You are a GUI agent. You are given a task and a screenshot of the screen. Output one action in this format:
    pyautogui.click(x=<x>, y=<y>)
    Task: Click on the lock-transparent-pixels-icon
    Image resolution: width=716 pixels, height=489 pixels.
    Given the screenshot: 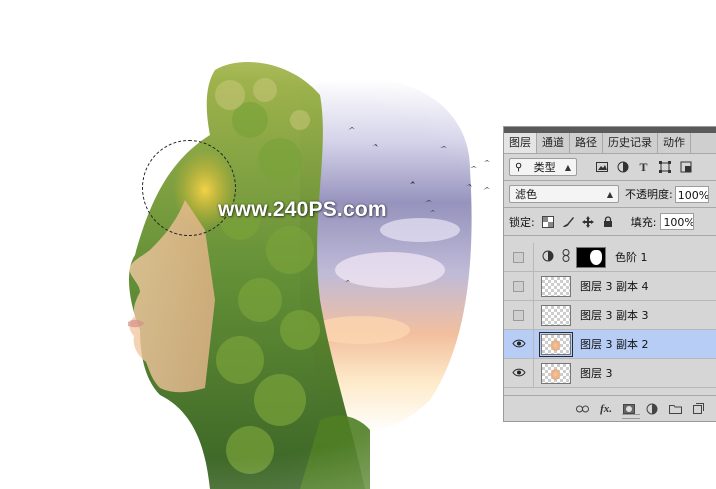 What is the action you would take?
    pyautogui.click(x=548, y=221)
    